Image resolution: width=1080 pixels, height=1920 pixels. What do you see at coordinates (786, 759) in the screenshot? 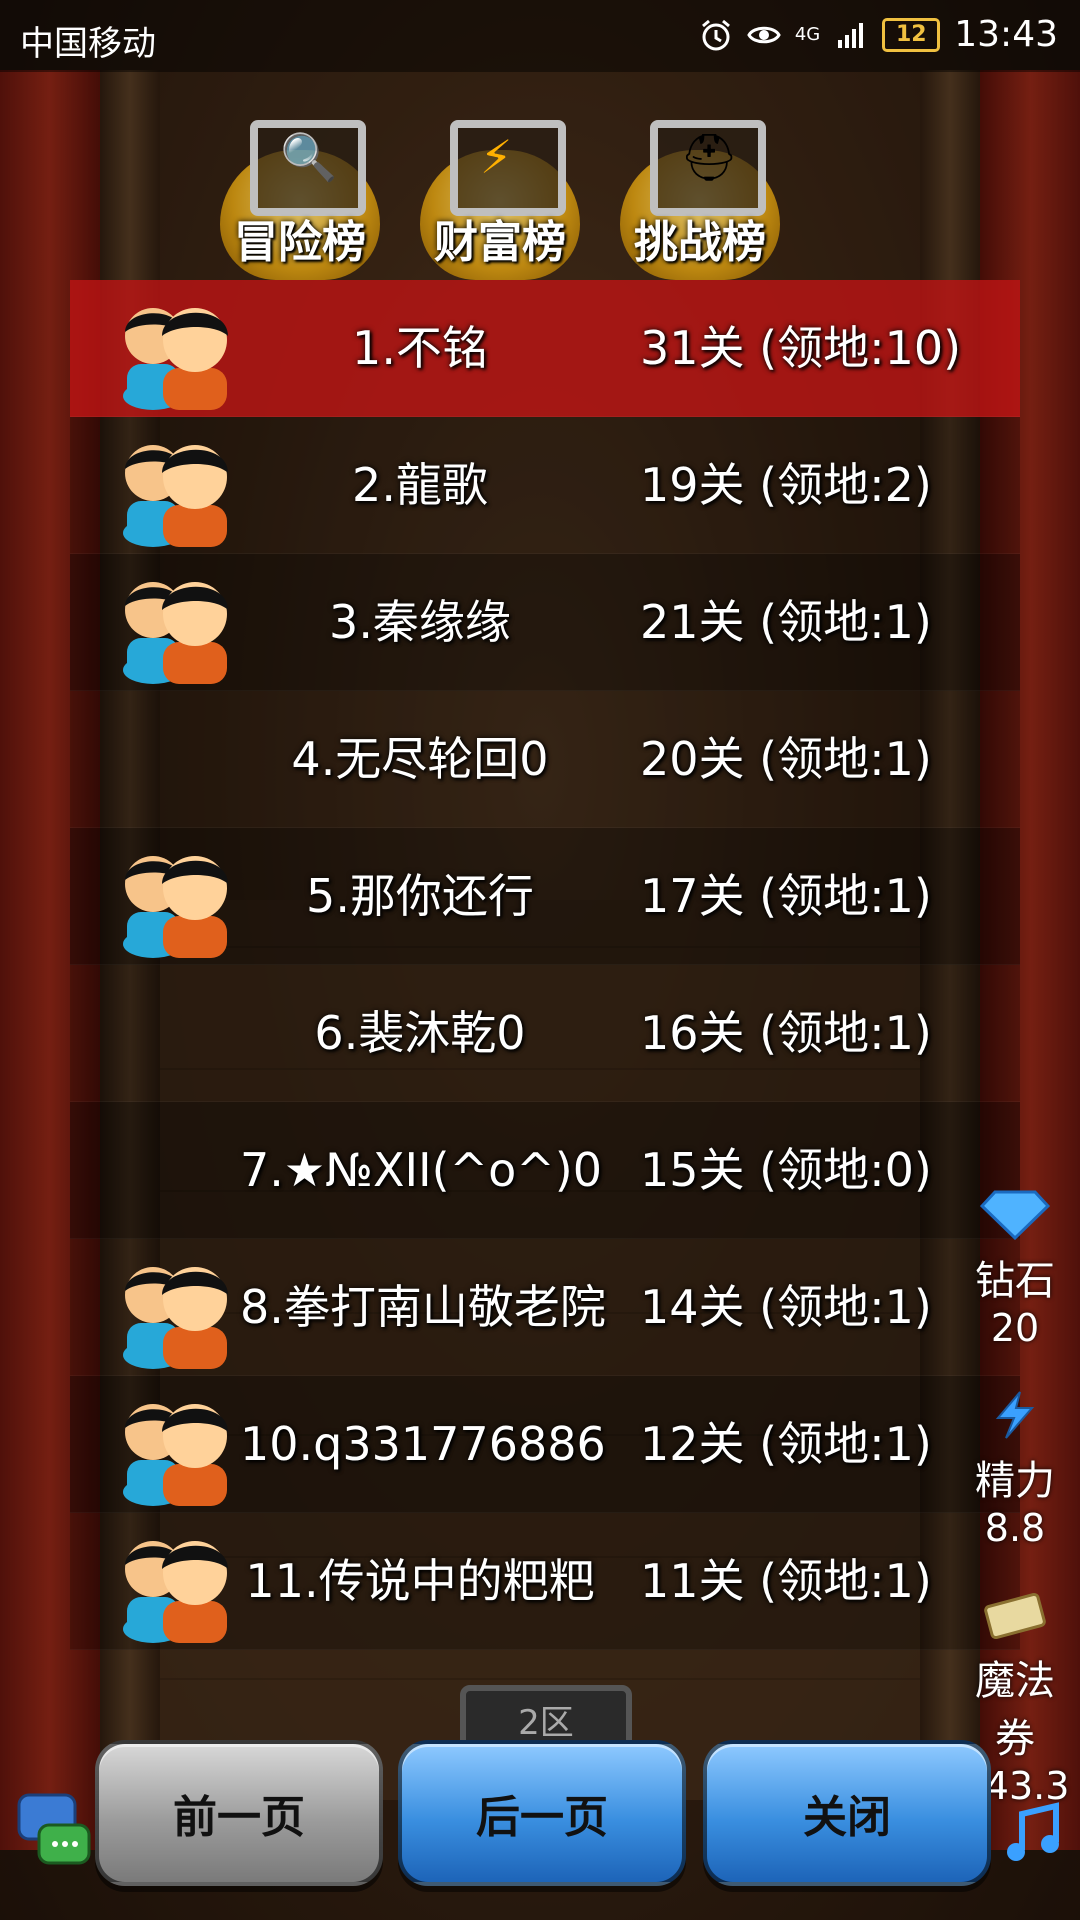
I see `player-score: 20关 (领地:1)` at bounding box center [786, 759].